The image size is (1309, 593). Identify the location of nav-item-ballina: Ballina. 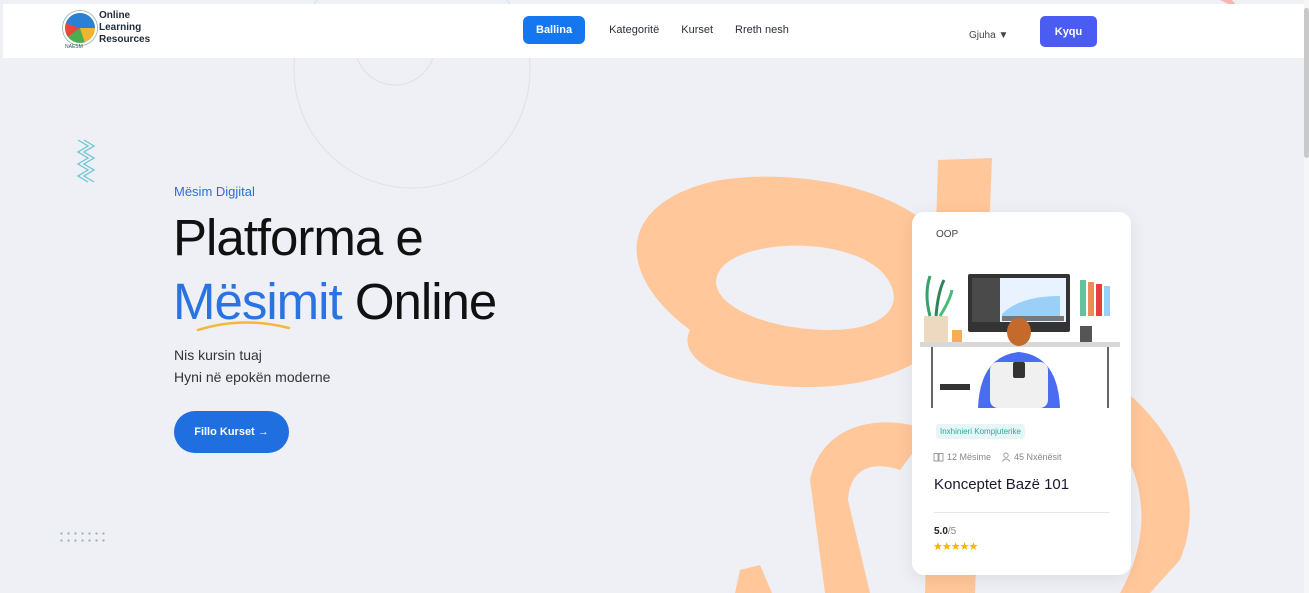
(554, 30).